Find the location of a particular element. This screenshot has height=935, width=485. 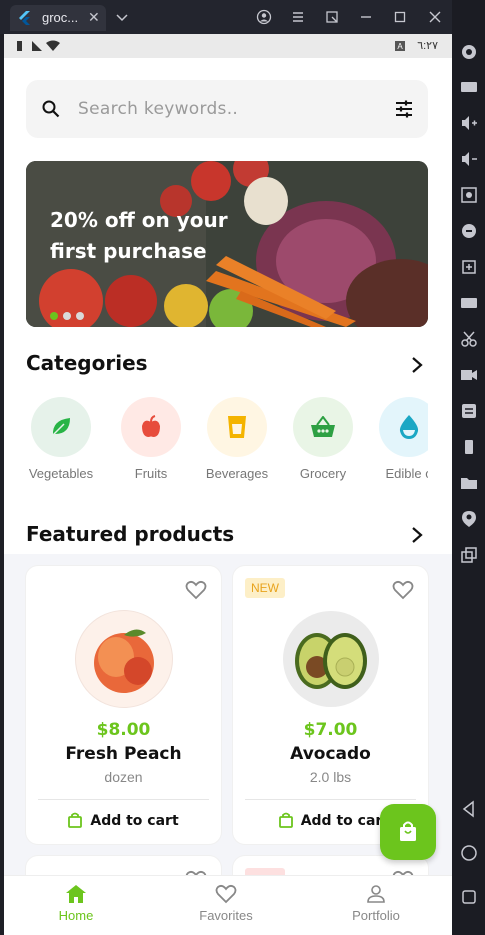

search-bar is located at coordinates (227, 109).